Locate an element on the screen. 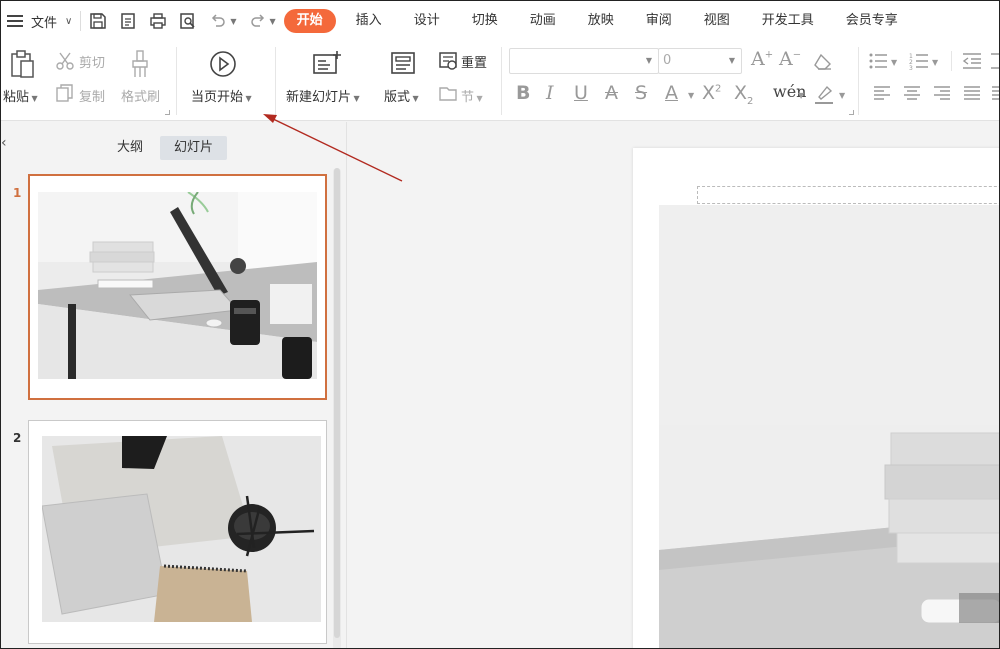 The height and width of the screenshot is (649, 1000). font-name-select: ▼ is located at coordinates (584, 61).